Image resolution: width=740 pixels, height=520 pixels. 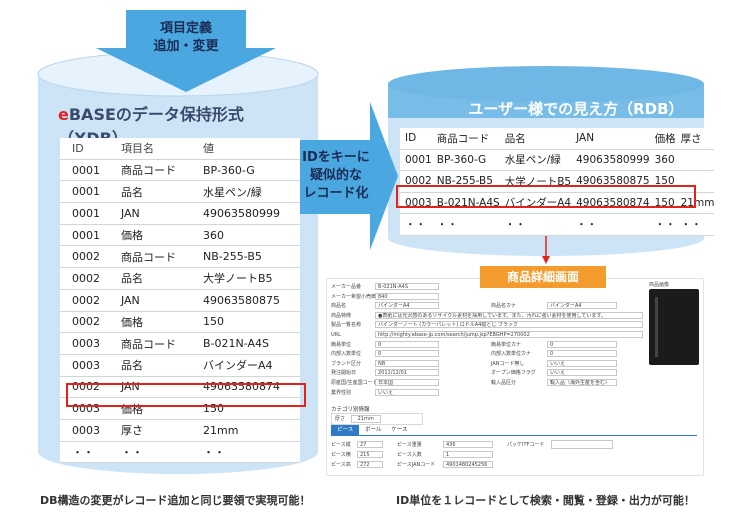 What do you see at coordinates (356, 296) in the screenshot?
I see `detail-field-label: メーカー希望小売価格` at bounding box center [356, 296].